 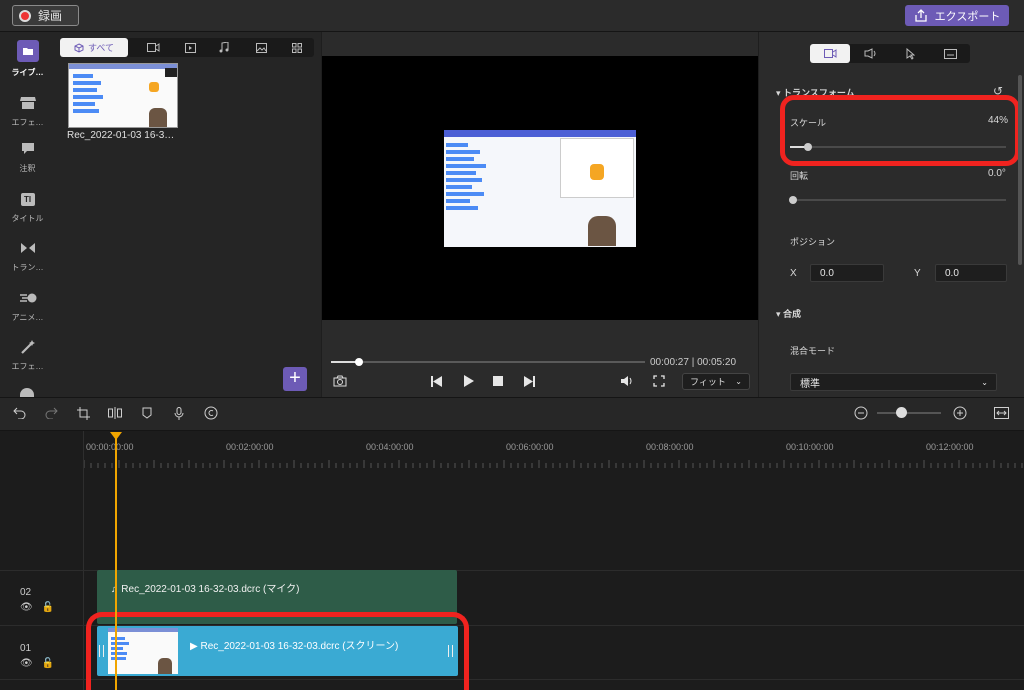 I want to click on music-note-icon, so click(x=224, y=47).